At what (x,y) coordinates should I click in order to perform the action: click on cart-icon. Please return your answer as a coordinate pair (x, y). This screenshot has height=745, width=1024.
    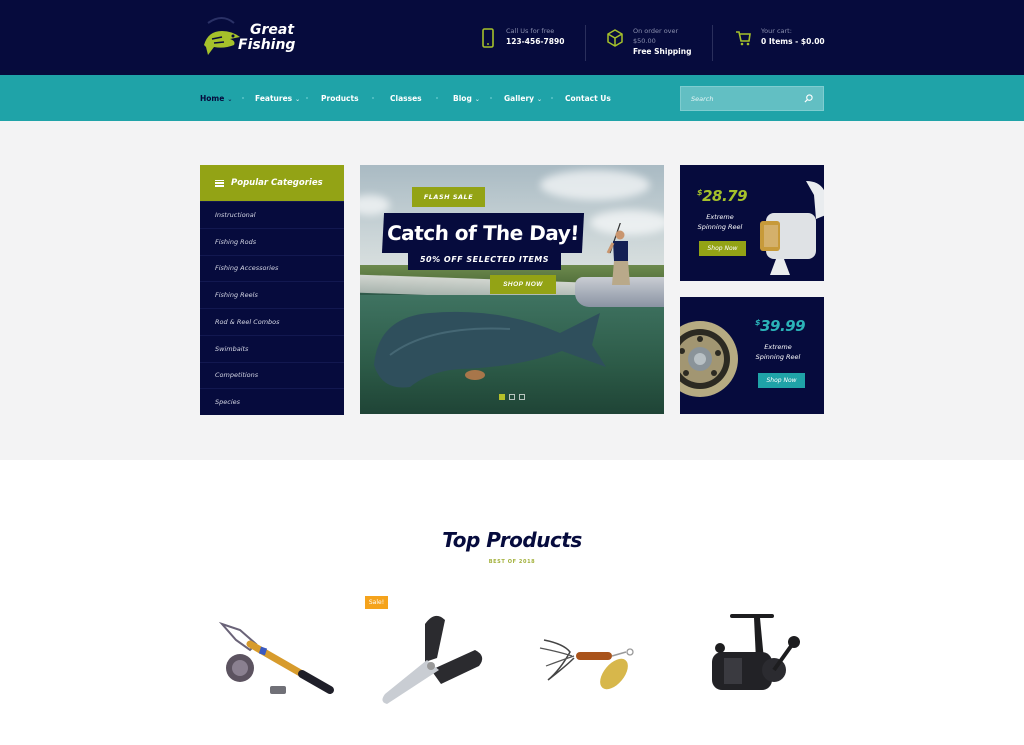
    Looking at the image, I should click on (743, 38).